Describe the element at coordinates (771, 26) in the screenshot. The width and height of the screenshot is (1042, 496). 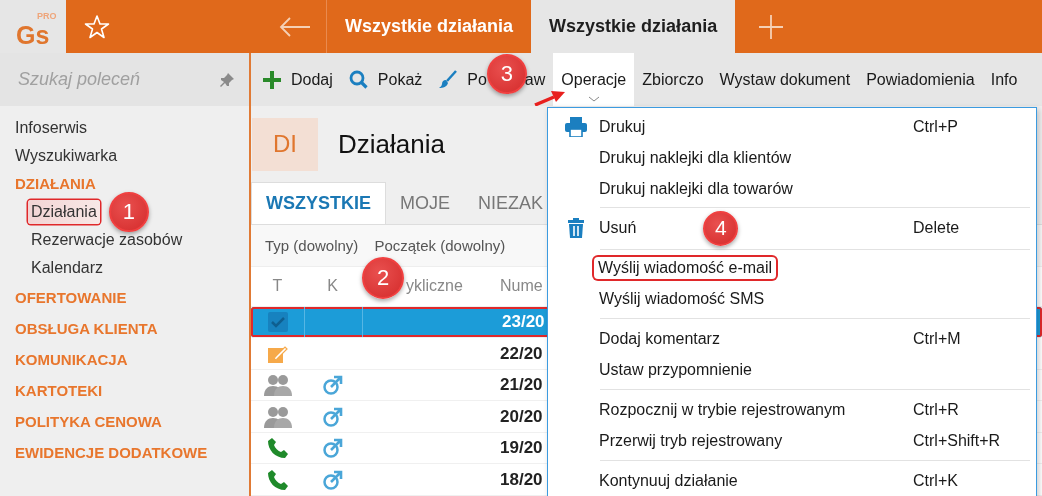
I see `add-tab-icon` at that location.